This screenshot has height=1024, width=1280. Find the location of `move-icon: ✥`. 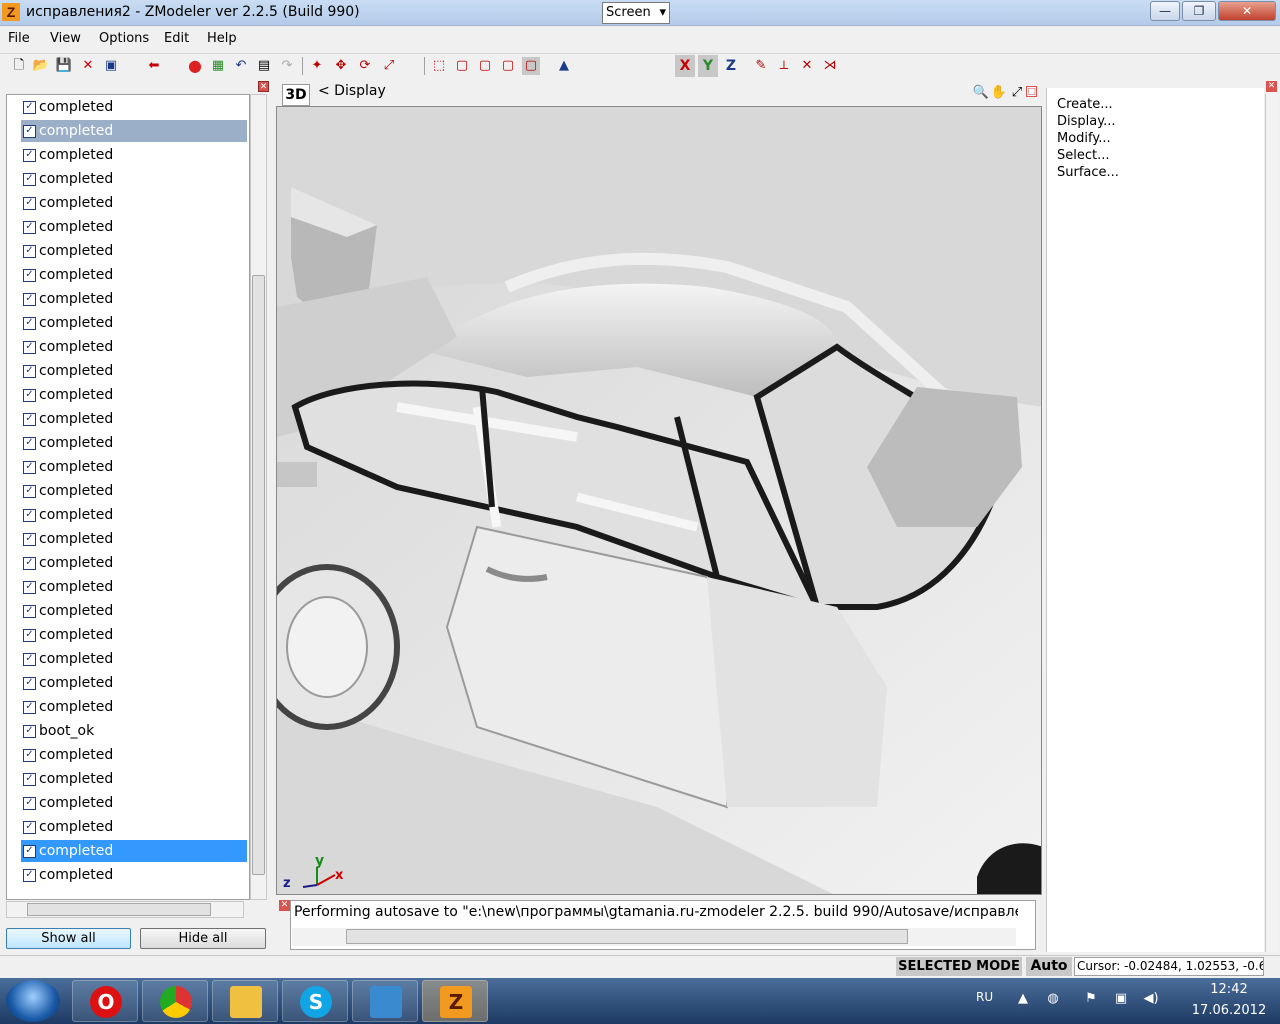

move-icon: ✥ is located at coordinates (341, 66).